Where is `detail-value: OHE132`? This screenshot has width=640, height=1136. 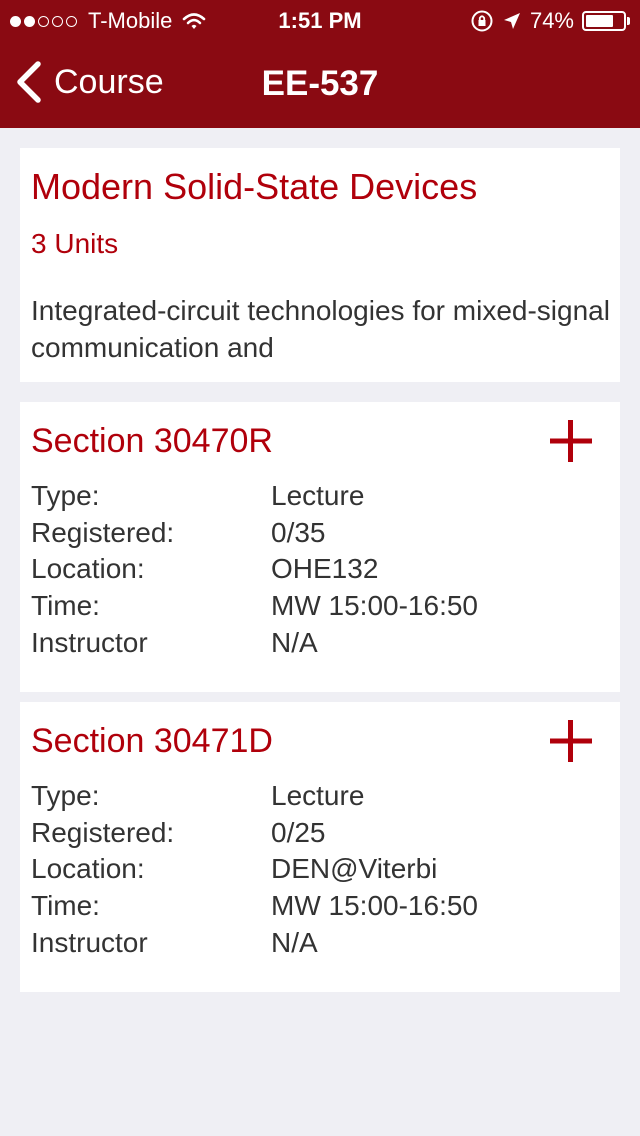
detail-value: OHE132 is located at coordinates (325, 569).